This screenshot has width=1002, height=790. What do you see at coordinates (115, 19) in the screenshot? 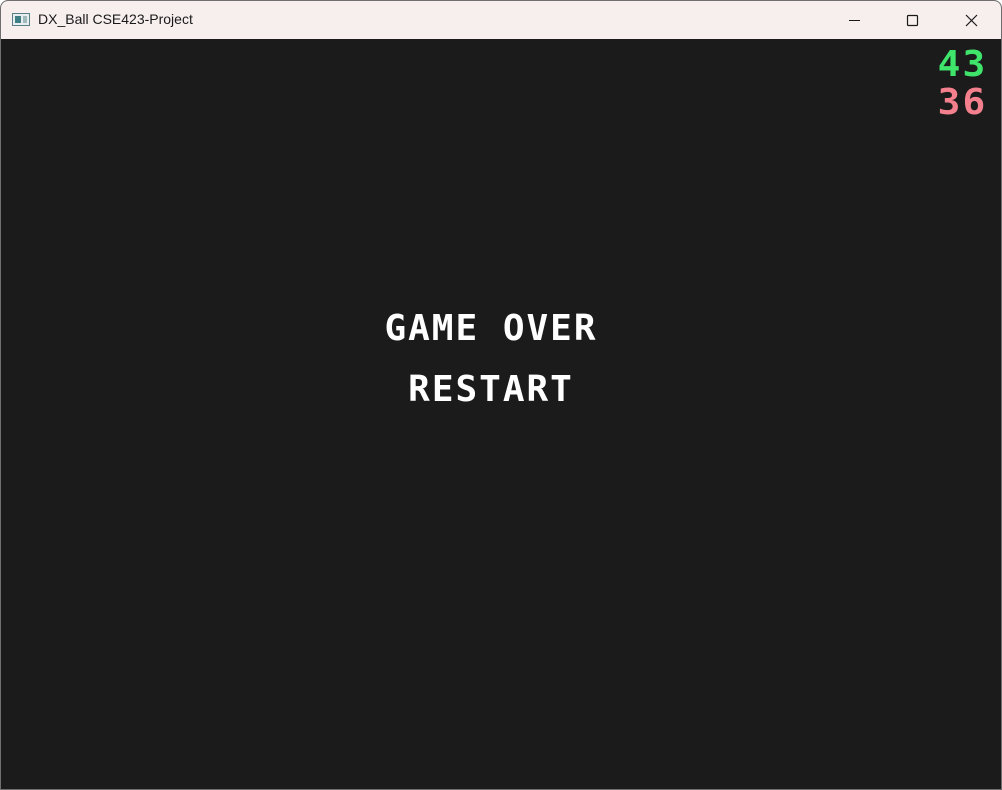
I see `window-title: DX_Ball CSE423-Project` at bounding box center [115, 19].